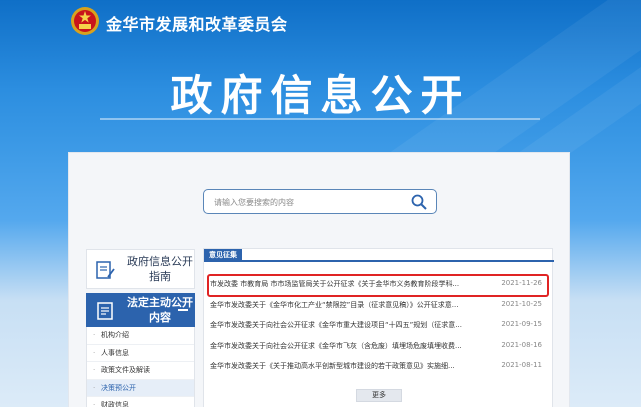  Describe the element at coordinates (521, 365) in the screenshot. I see `list-item-date: 2021-08-11` at that location.